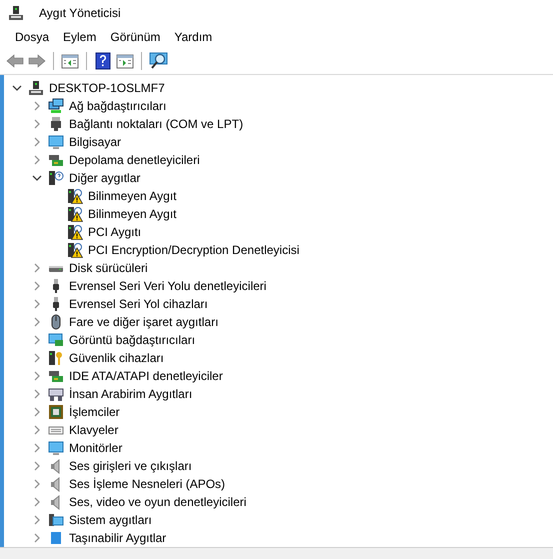 The width and height of the screenshot is (553, 559). Describe the element at coordinates (138, 304) in the screenshot. I see `tree-item: Evrensel Seri Yol cihazları` at that location.